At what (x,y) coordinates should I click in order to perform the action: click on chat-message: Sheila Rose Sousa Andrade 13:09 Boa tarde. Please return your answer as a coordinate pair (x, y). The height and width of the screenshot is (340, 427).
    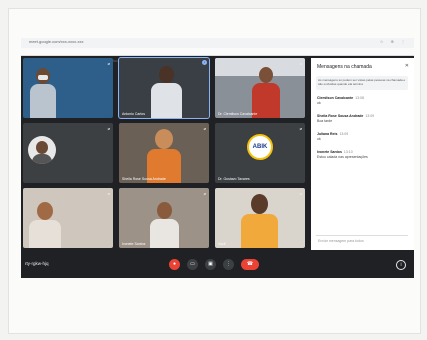
    Looking at the image, I should click on (362, 118).